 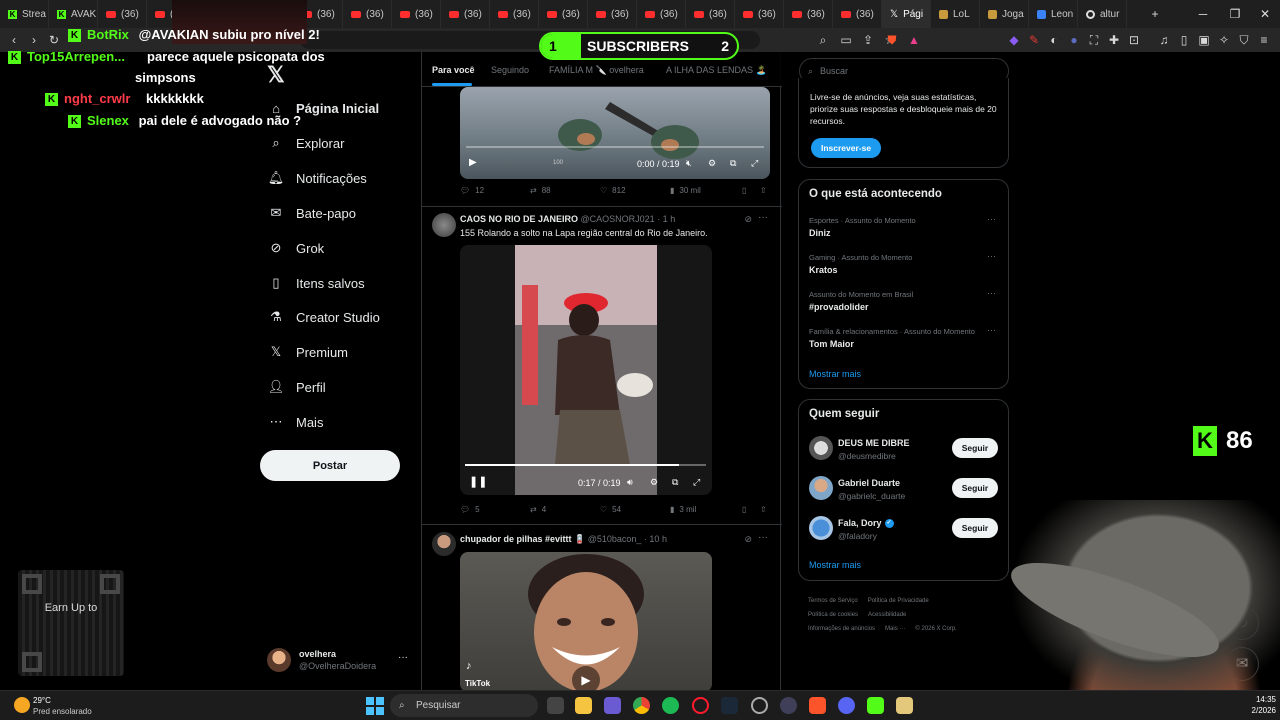 What do you see at coordinates (1004, 14) in the screenshot?
I see `browser-tab: Joga` at bounding box center [1004, 14].